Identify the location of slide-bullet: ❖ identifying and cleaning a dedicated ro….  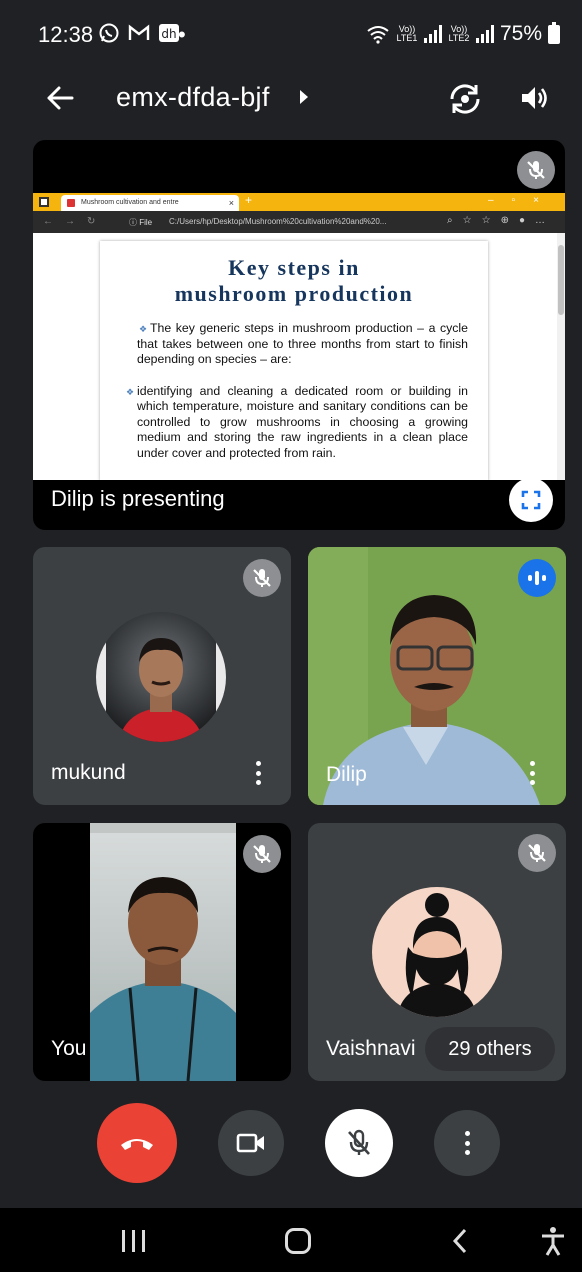
(297, 421).